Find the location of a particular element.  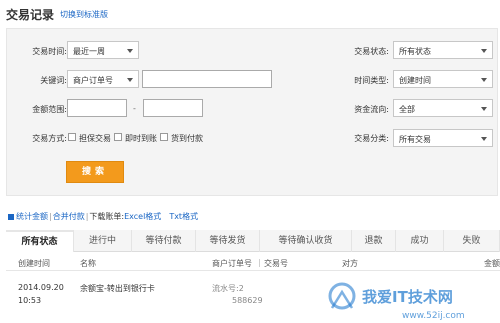

category-label: 交易分类: is located at coordinates (371, 138).